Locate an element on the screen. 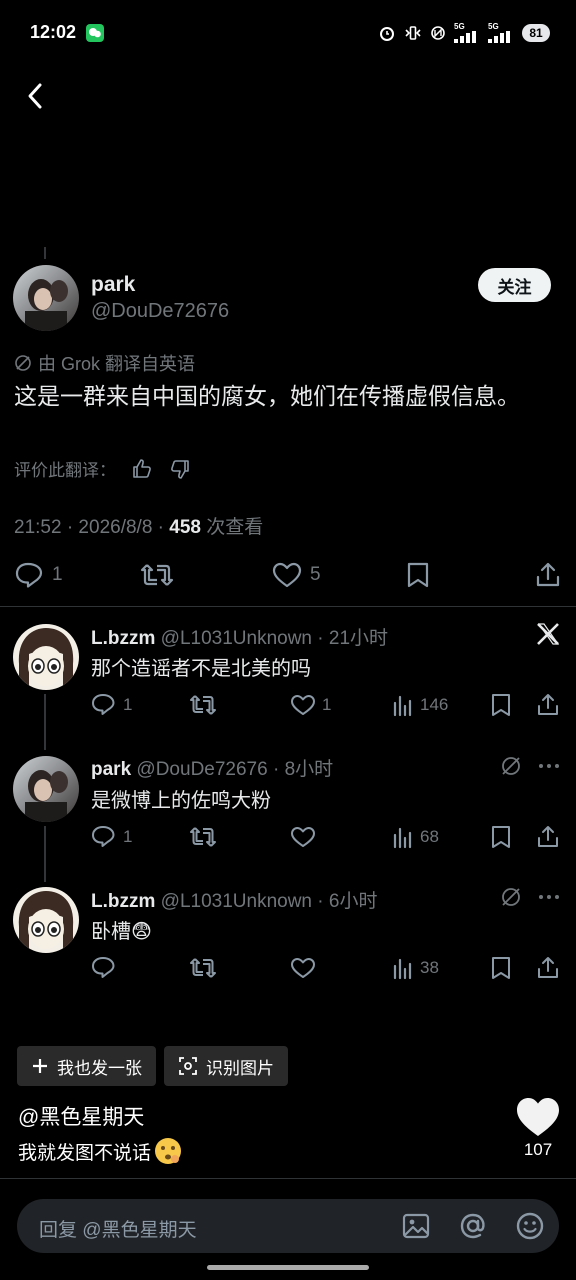  vibrate-icon is located at coordinates (413, 33).